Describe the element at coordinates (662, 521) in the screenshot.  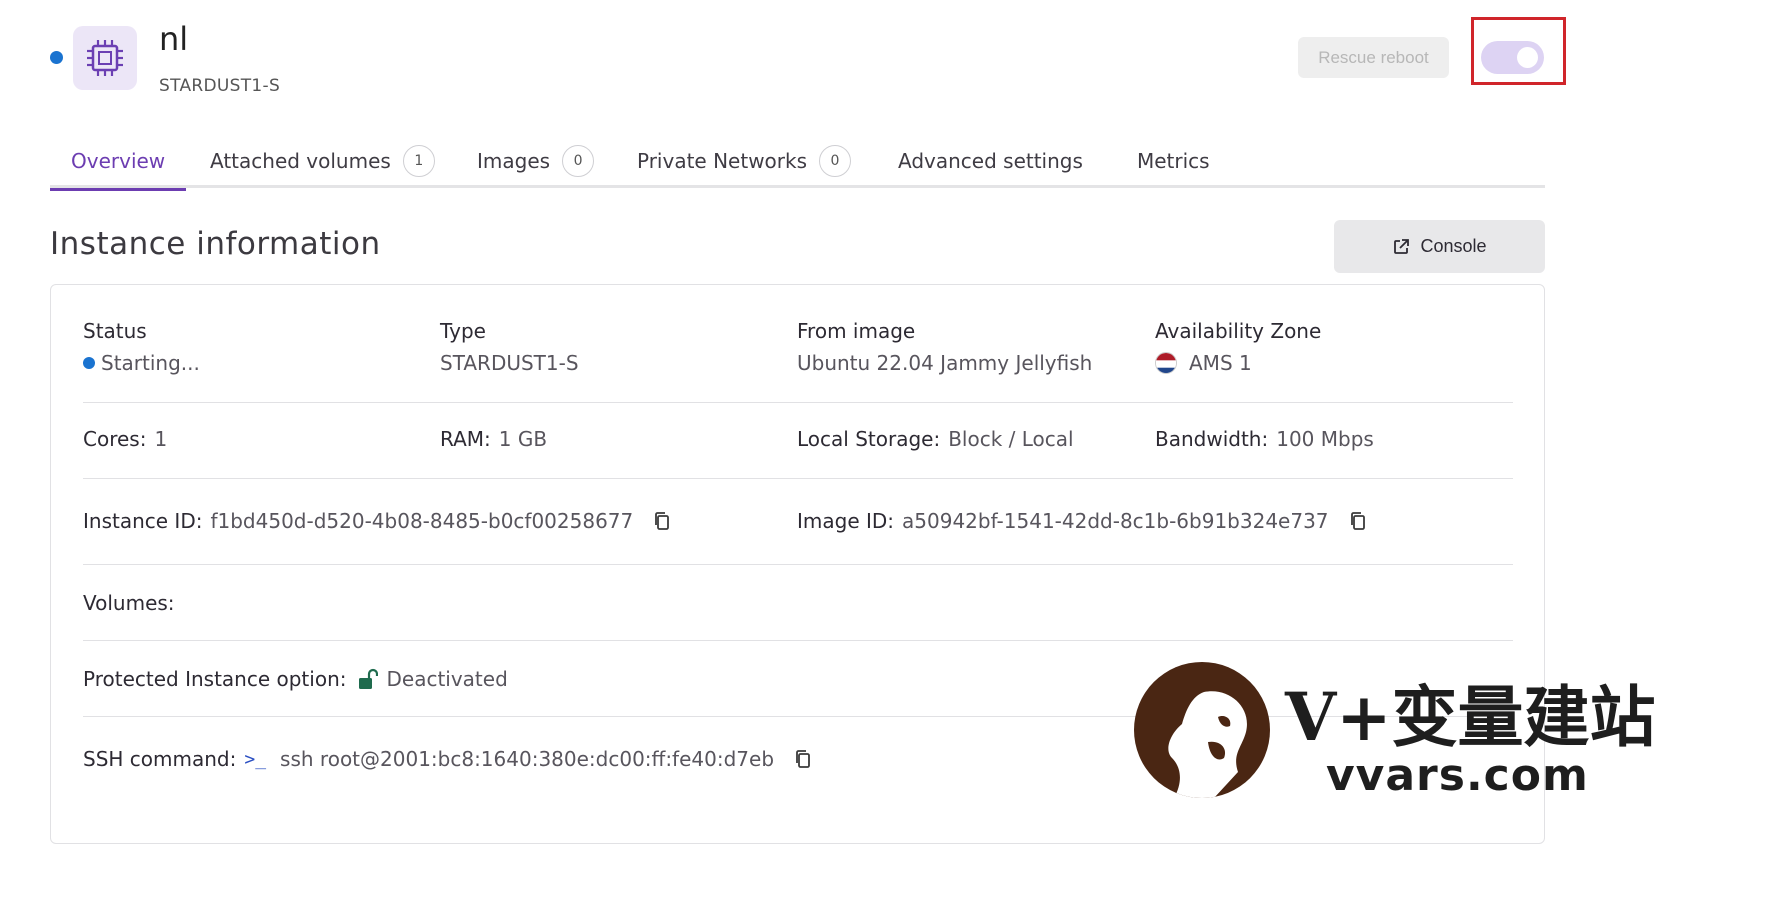
I see `copy-instance-id-icon` at that location.